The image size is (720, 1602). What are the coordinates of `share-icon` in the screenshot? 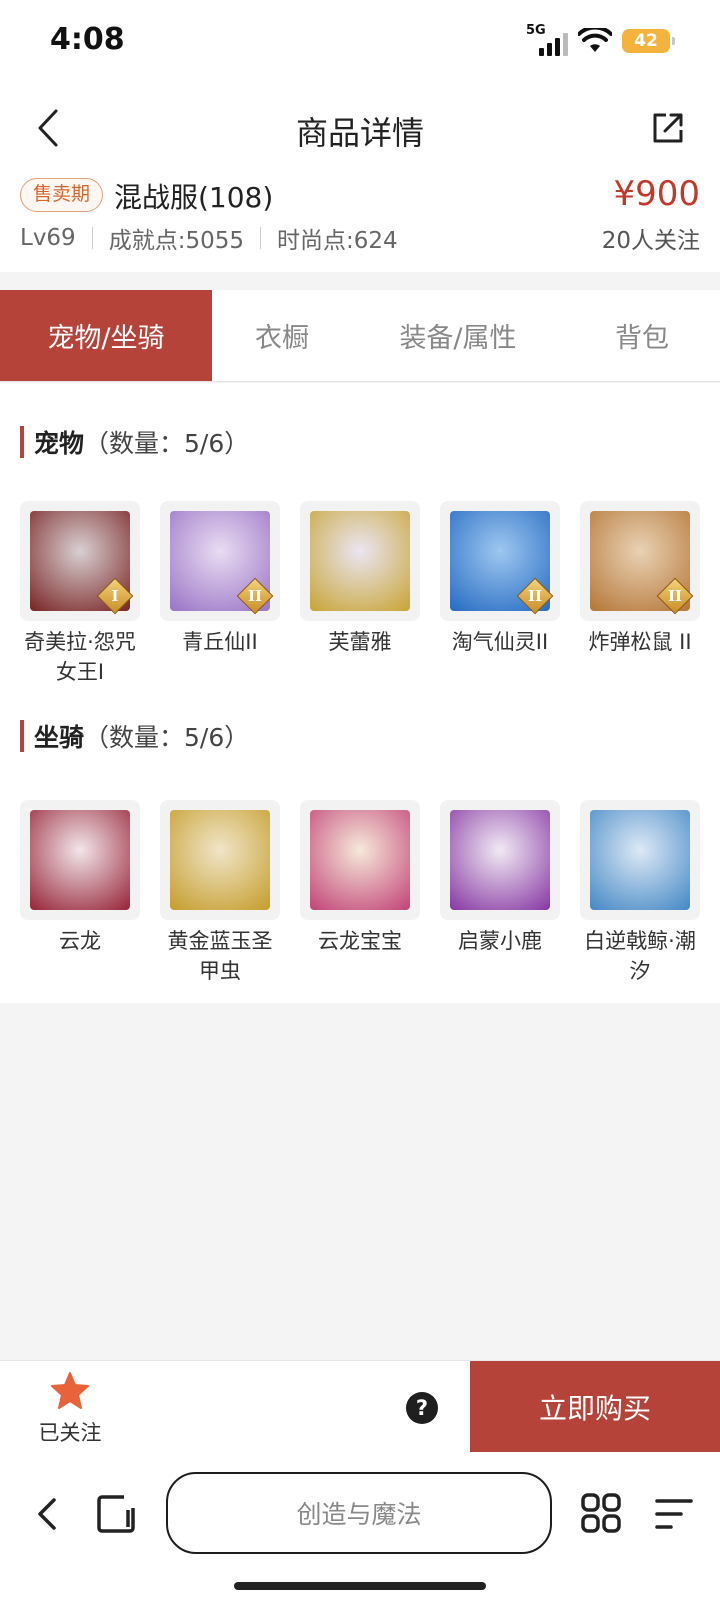 It's located at (668, 128).